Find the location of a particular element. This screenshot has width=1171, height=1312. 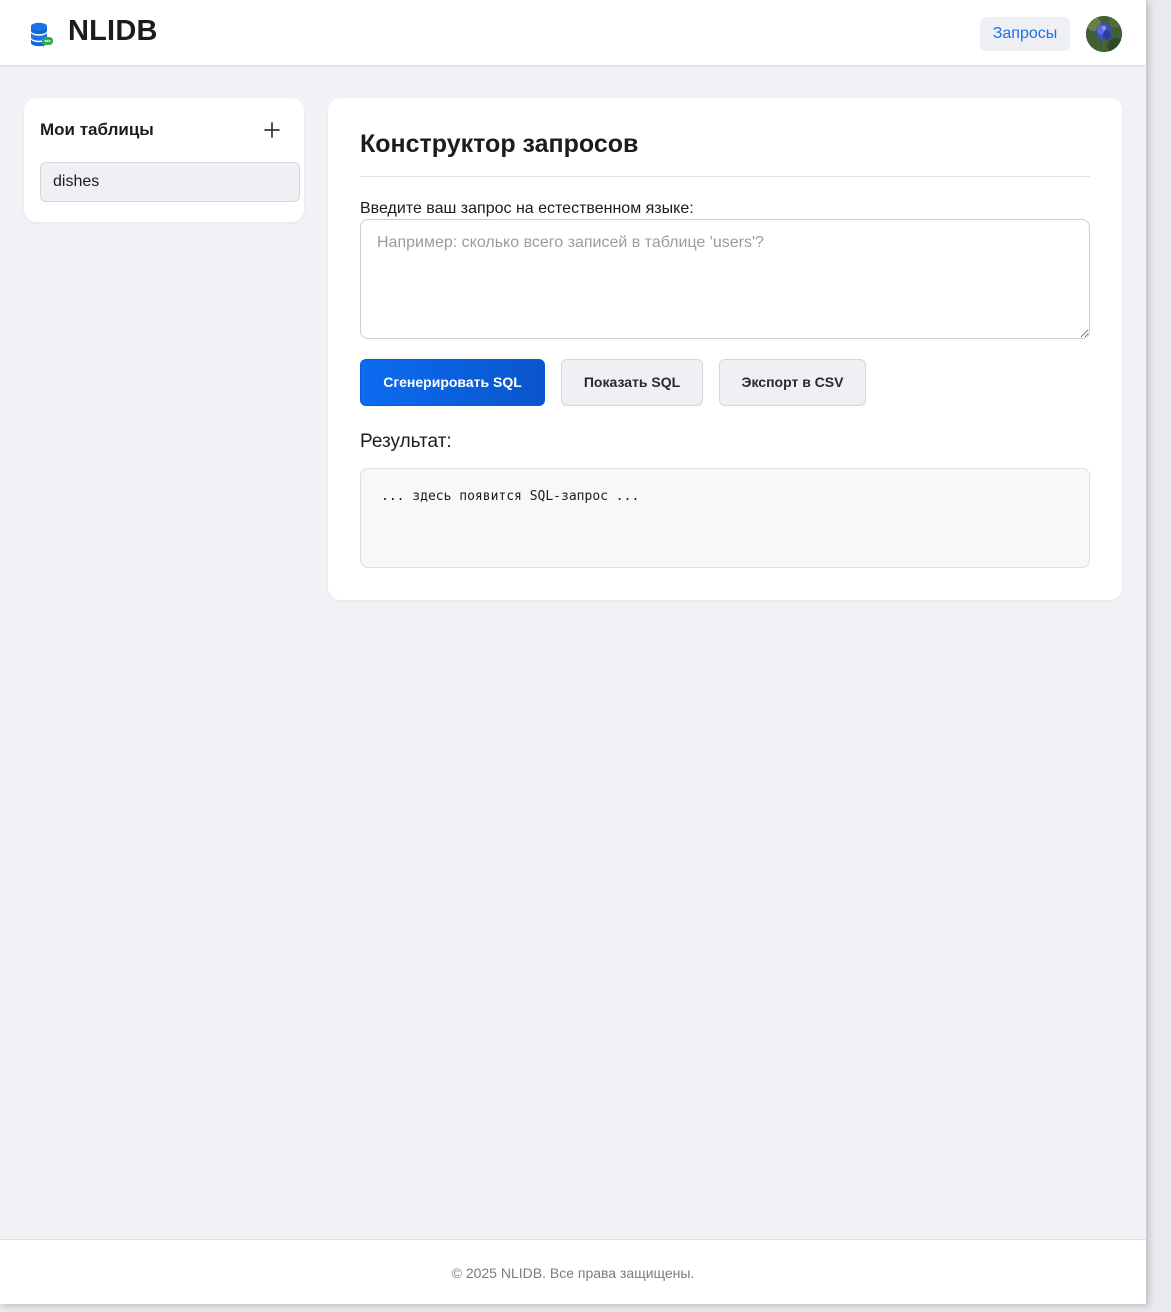

query-input is located at coordinates (725, 279).